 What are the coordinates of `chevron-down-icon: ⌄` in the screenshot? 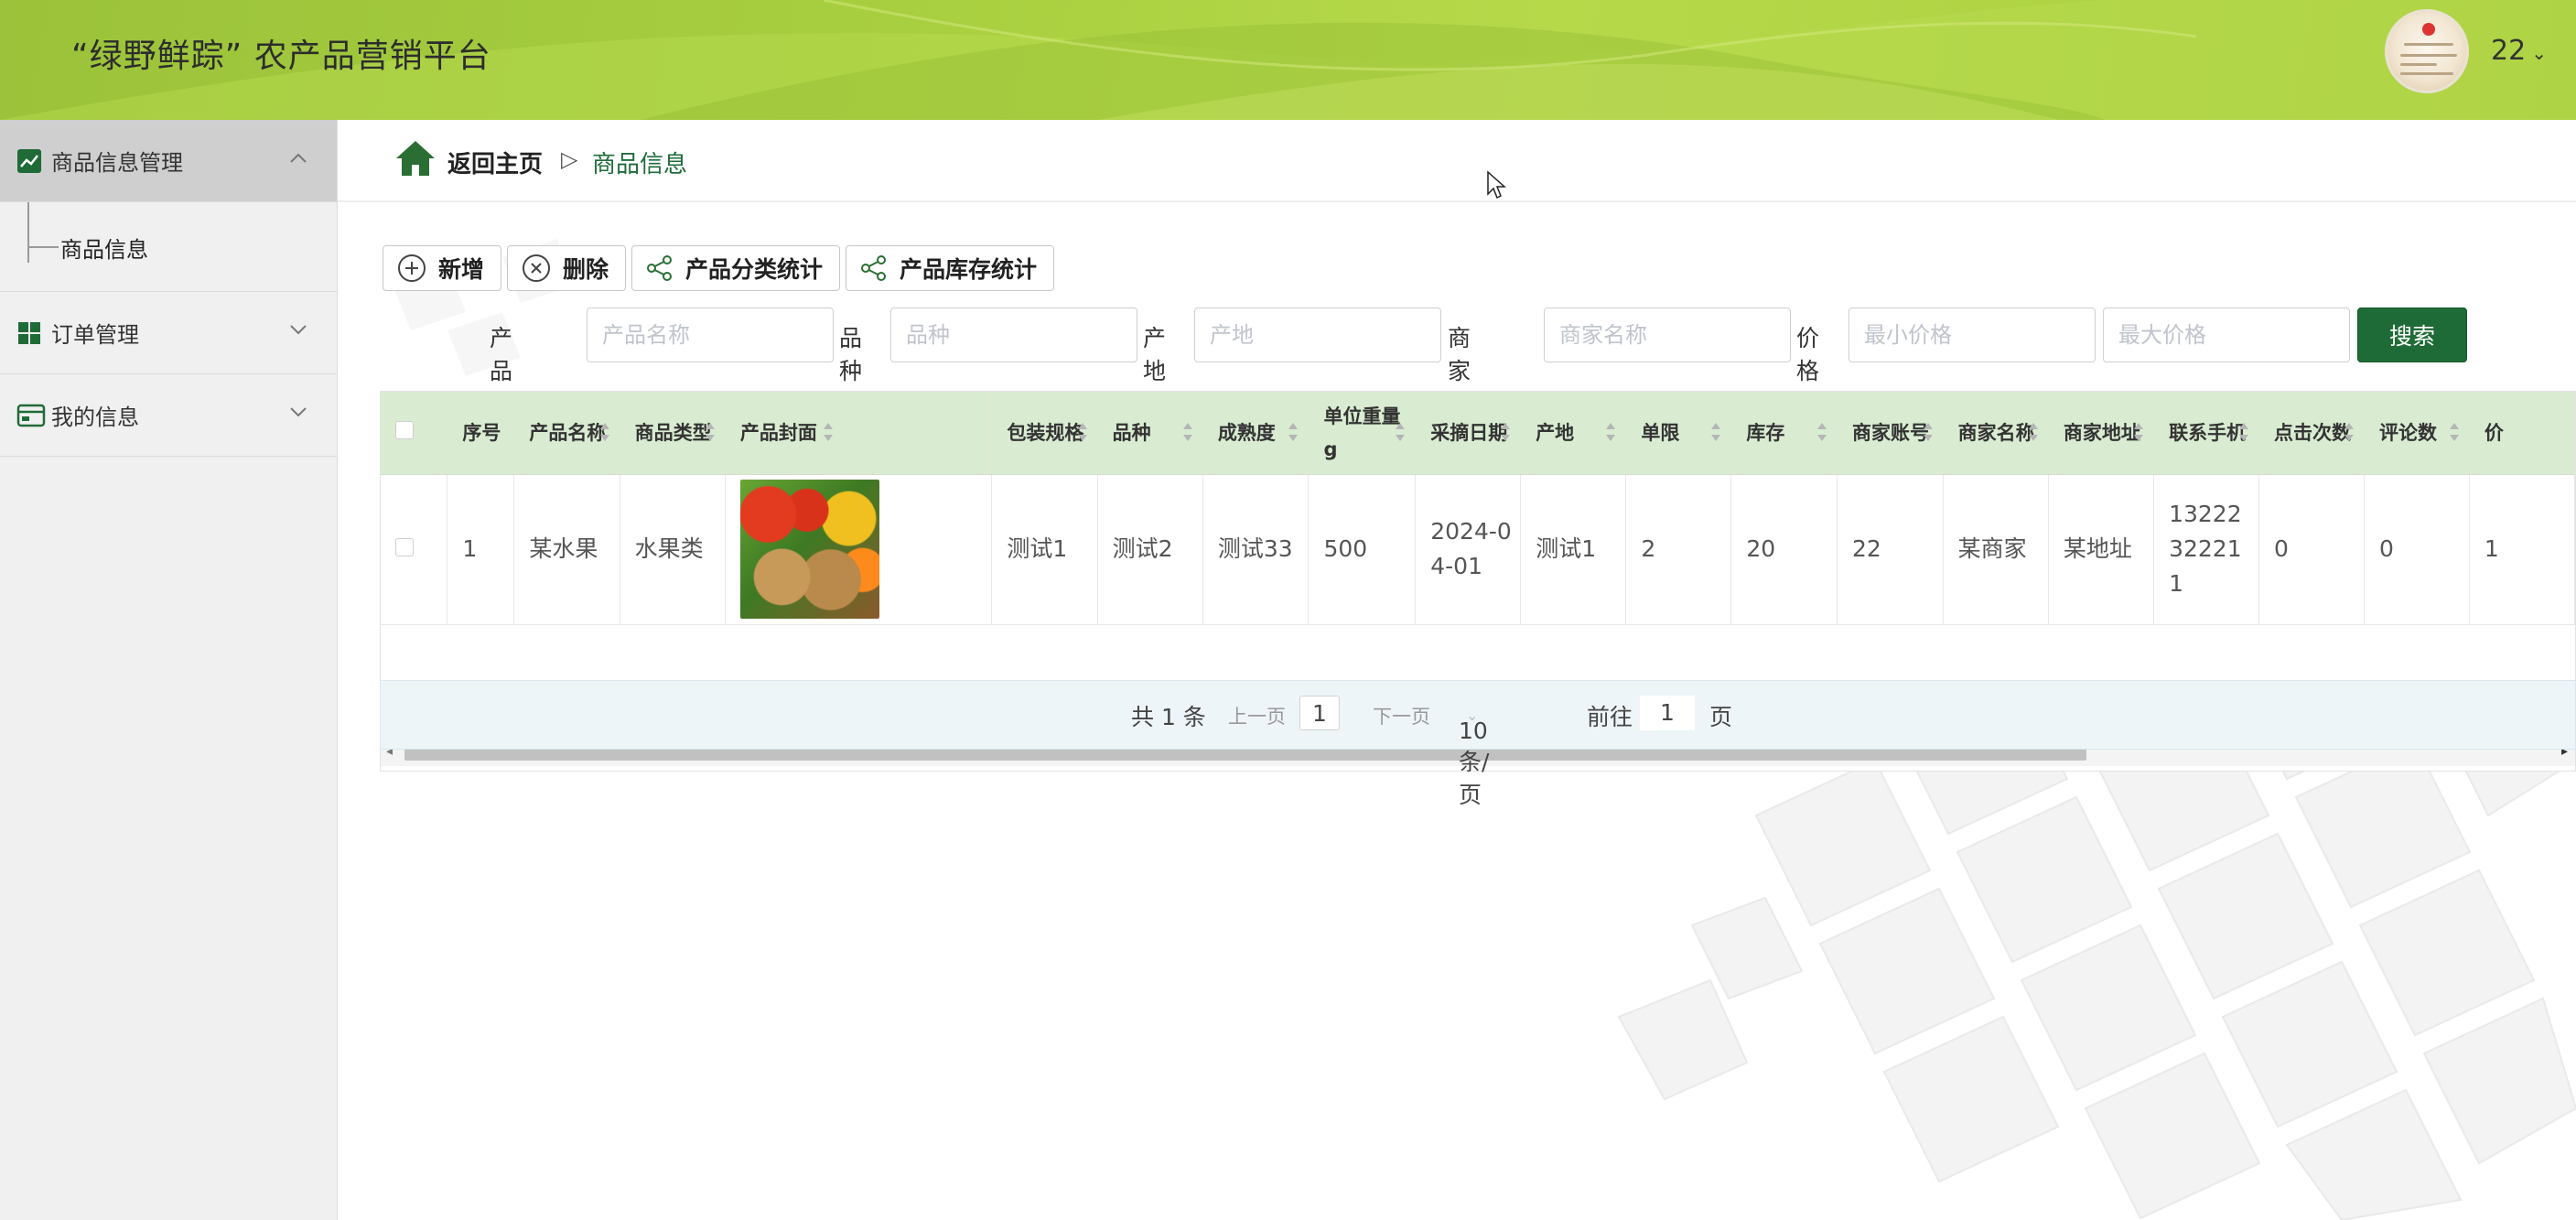 It's located at (2539, 53).